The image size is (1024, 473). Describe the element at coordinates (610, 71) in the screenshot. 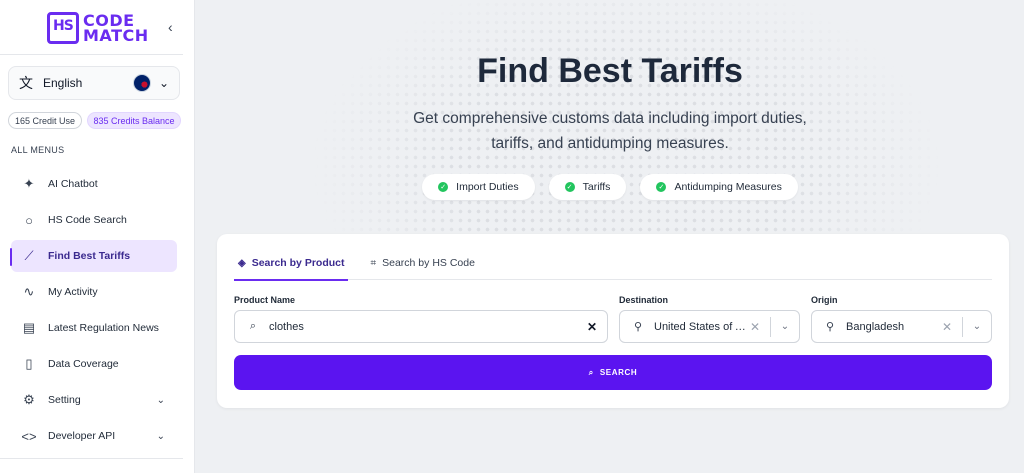

I see `page-title: Find Best Tariffs` at that location.